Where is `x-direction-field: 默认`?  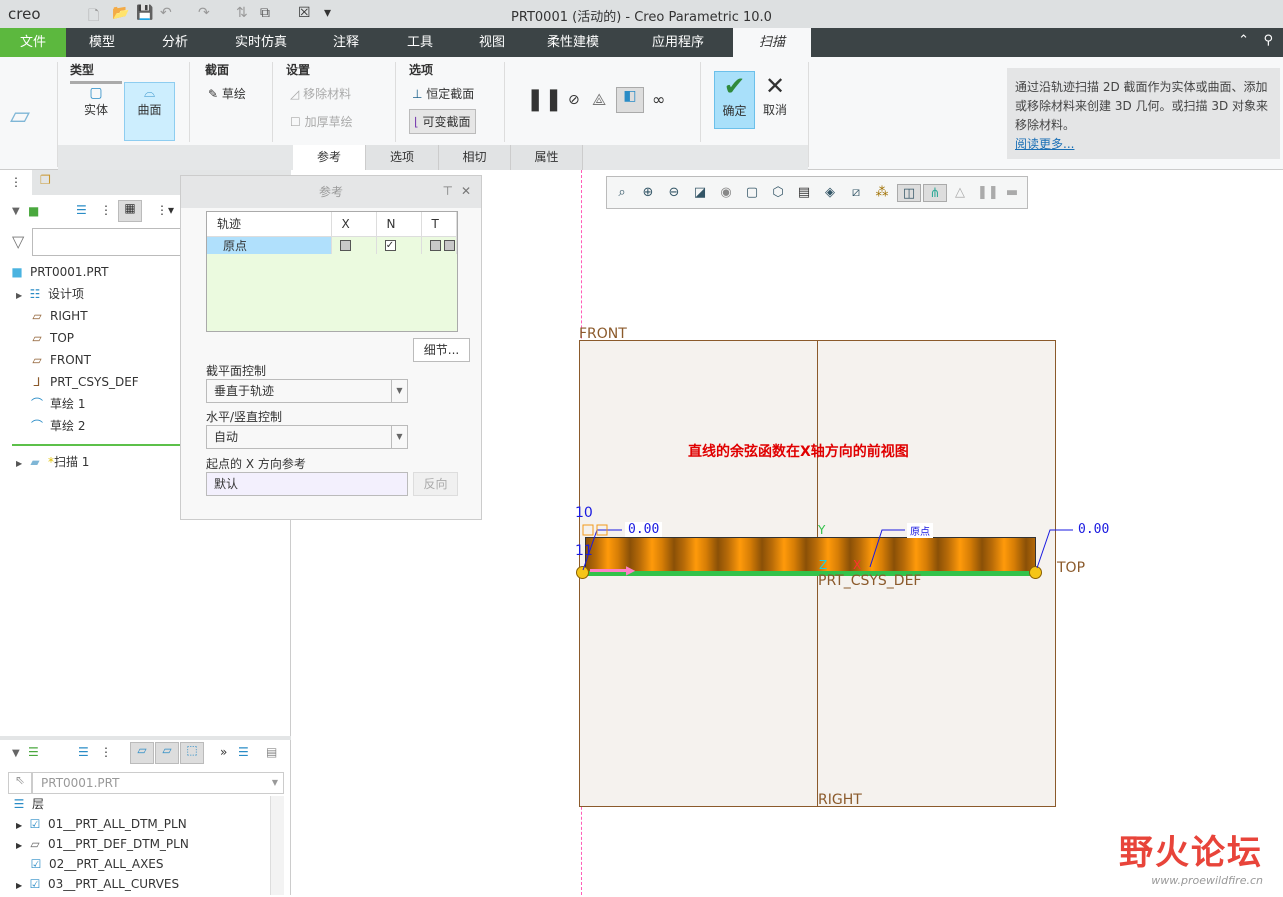
x-direction-field: 默认 is located at coordinates (307, 484).